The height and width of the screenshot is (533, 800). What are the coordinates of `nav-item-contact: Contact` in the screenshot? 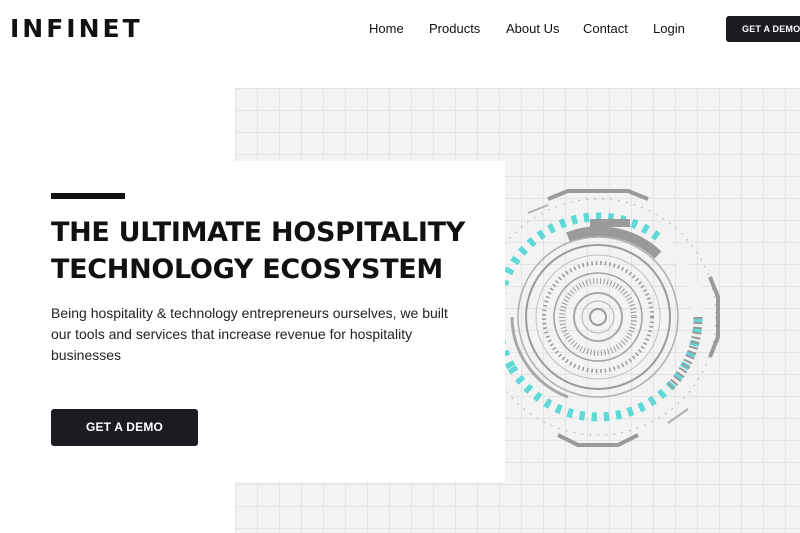 It's located at (605, 29).